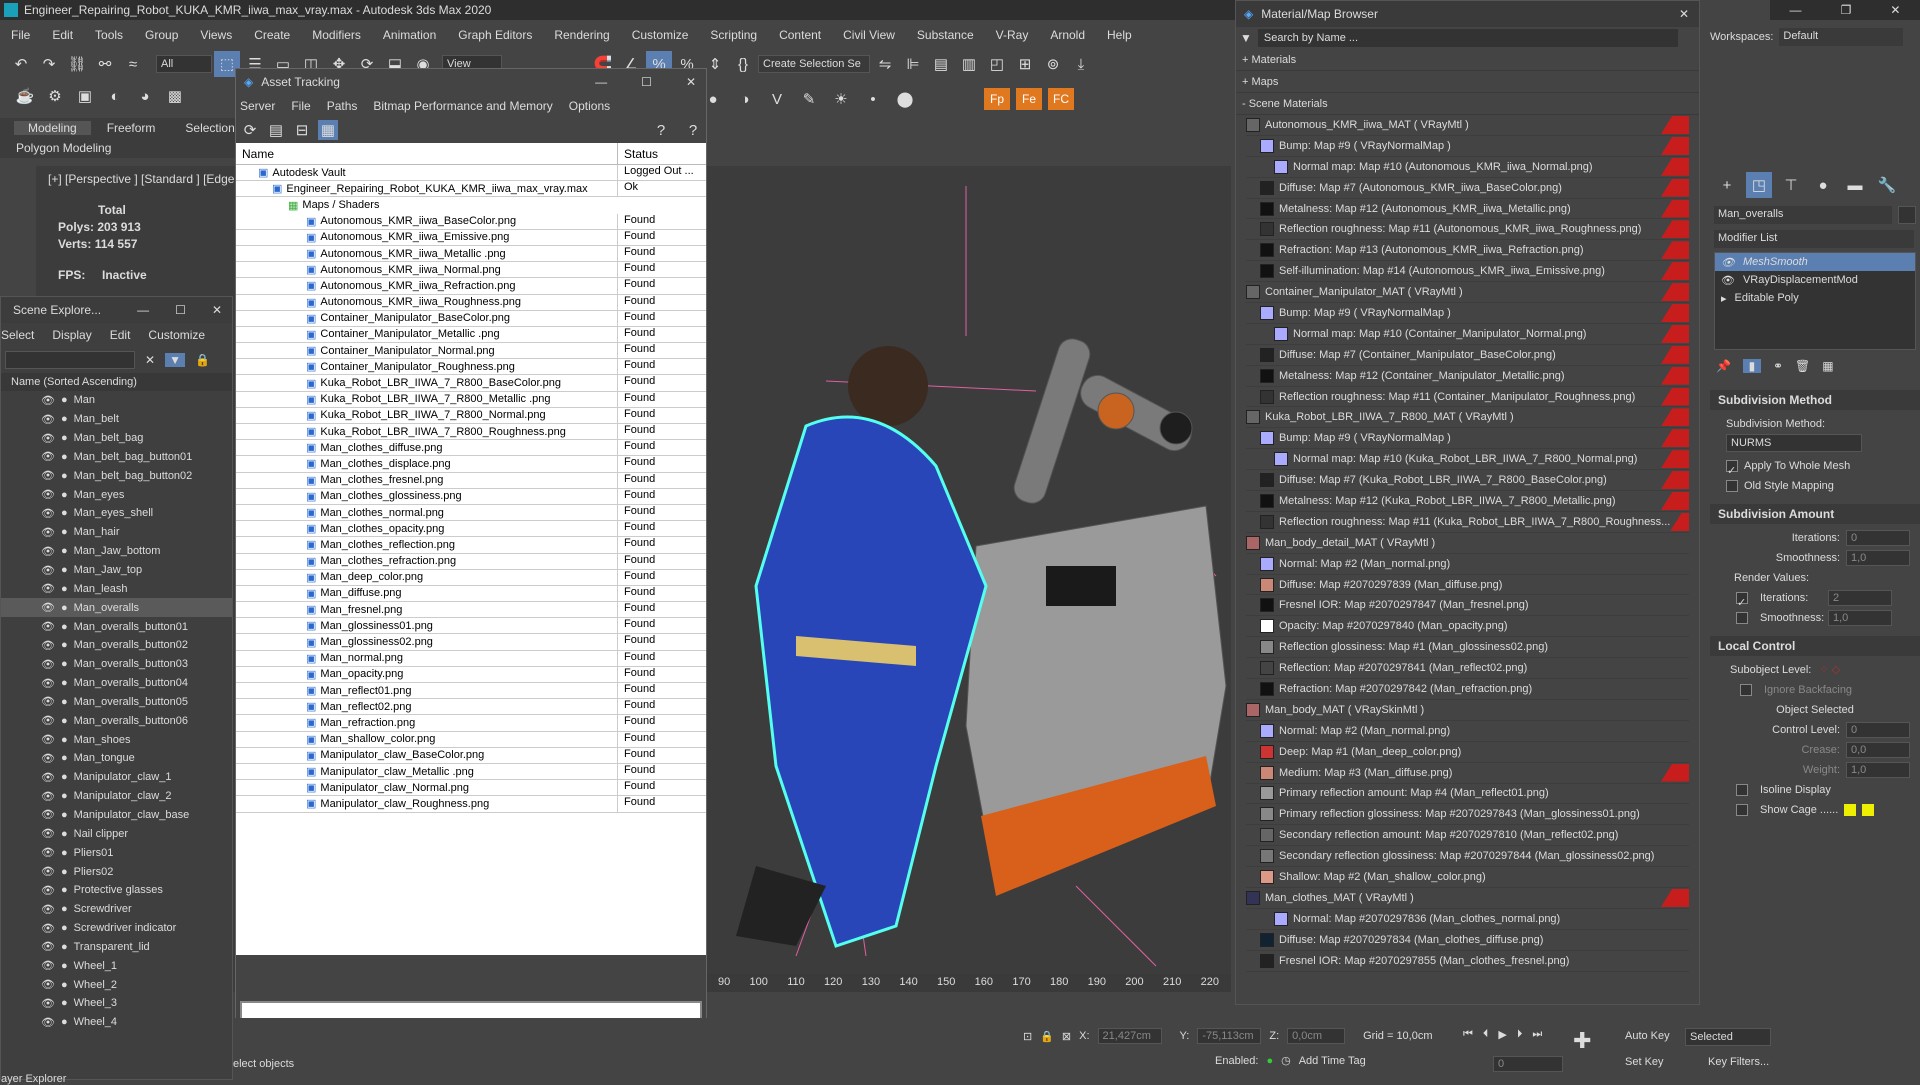 Image resolution: width=1920 pixels, height=1085 pixels. I want to click on table-row: ▣ Man_fresnel.png Found, so click(471, 610).